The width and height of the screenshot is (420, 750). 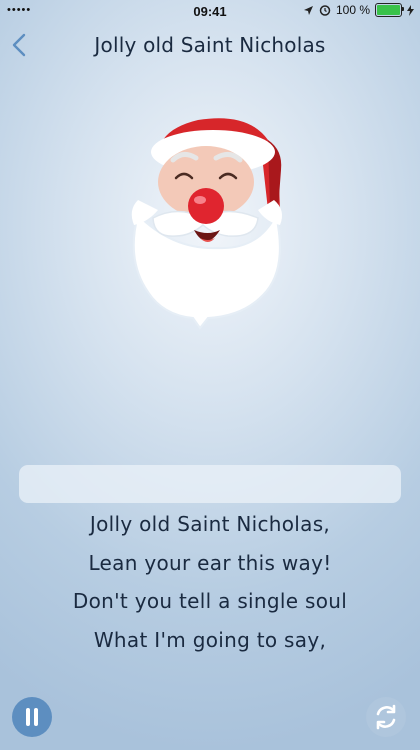 What do you see at coordinates (325, 10) in the screenshot?
I see `alarm-icon` at bounding box center [325, 10].